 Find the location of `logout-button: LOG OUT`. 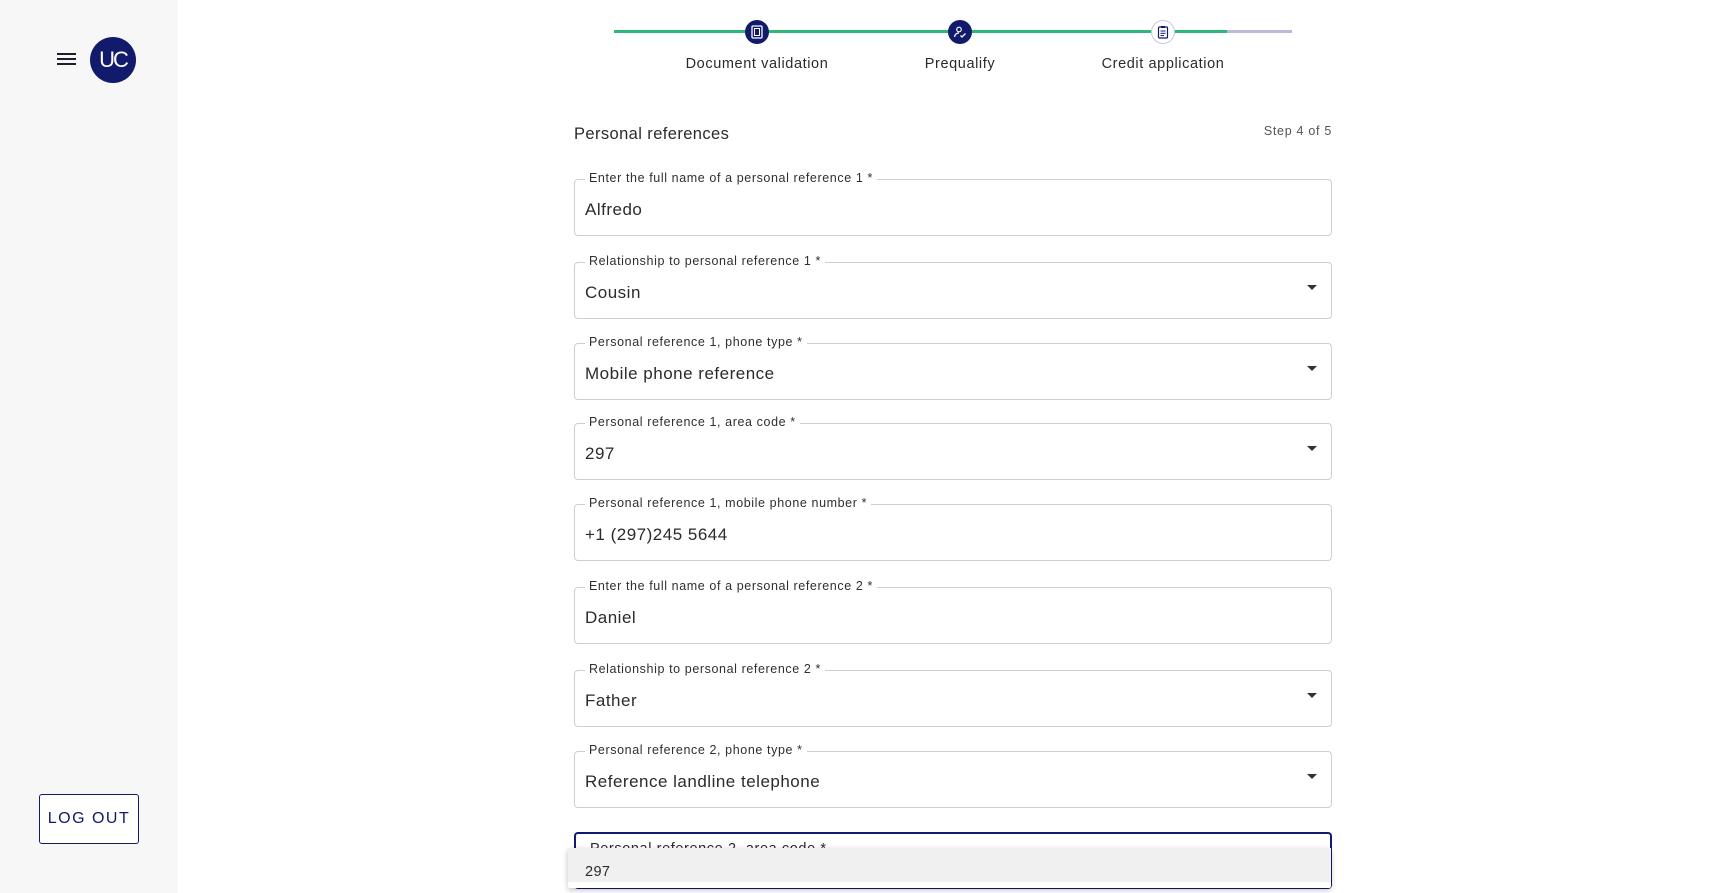

logout-button: LOG OUT is located at coordinates (89, 819).